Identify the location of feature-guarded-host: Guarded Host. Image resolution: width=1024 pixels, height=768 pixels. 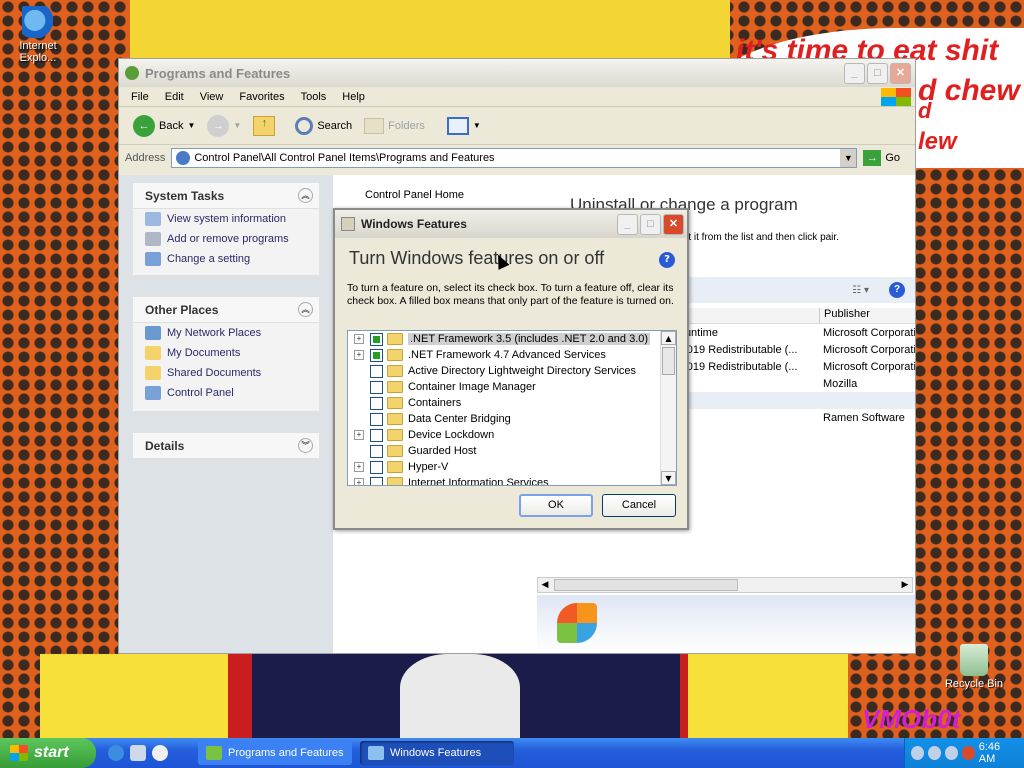
(512, 451).